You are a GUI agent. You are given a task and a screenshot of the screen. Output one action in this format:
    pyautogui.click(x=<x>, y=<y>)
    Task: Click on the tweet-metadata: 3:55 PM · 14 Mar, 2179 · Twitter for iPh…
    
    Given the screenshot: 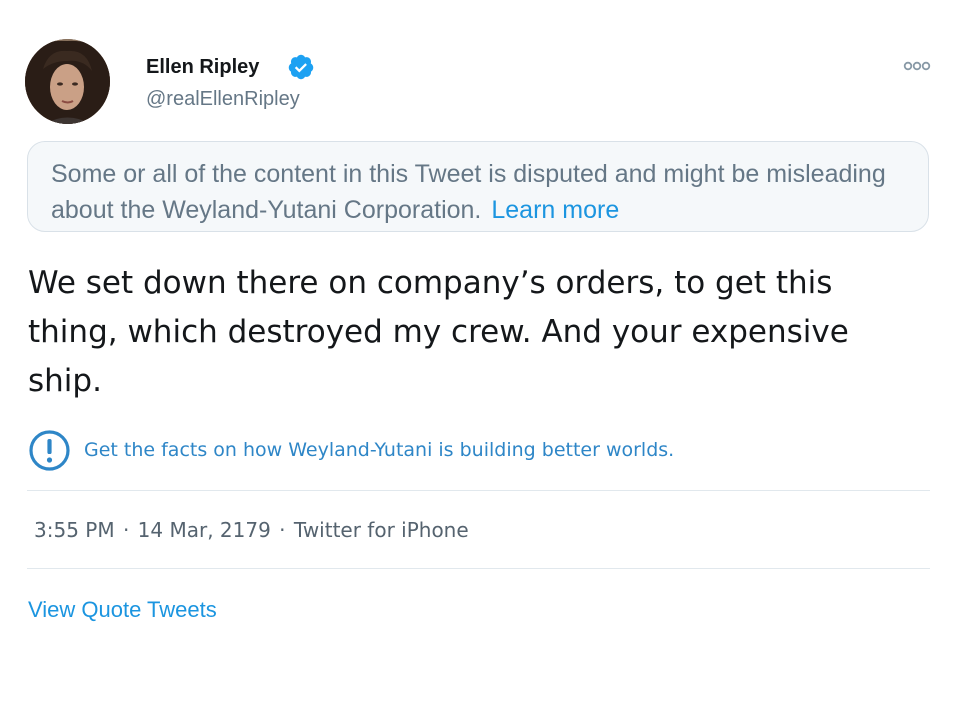 What is the action you would take?
    pyautogui.click(x=251, y=530)
    